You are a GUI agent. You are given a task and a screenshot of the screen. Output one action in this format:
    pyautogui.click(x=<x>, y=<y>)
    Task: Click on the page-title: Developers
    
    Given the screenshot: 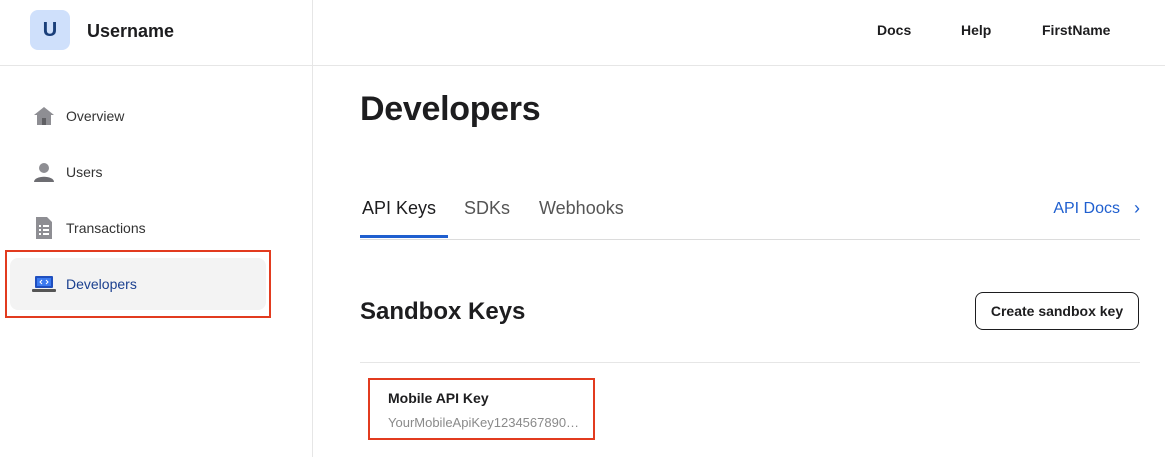 What is the action you would take?
    pyautogui.click(x=450, y=109)
    